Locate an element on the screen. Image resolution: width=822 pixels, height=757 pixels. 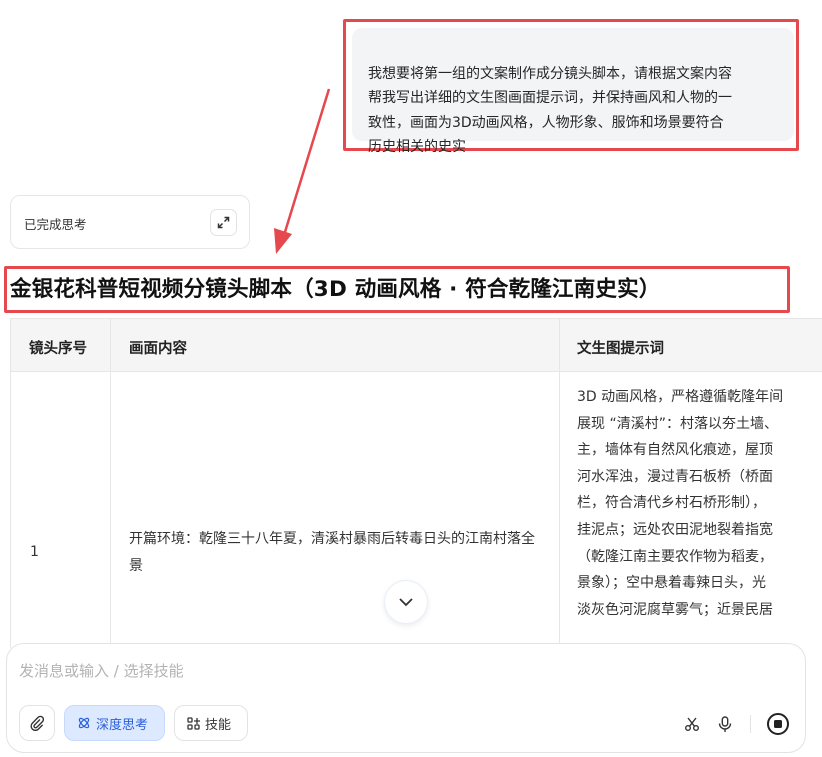
prompt-line: 淡灰色河泥腐草雾气；近景民居 is located at coordinates (675, 609).